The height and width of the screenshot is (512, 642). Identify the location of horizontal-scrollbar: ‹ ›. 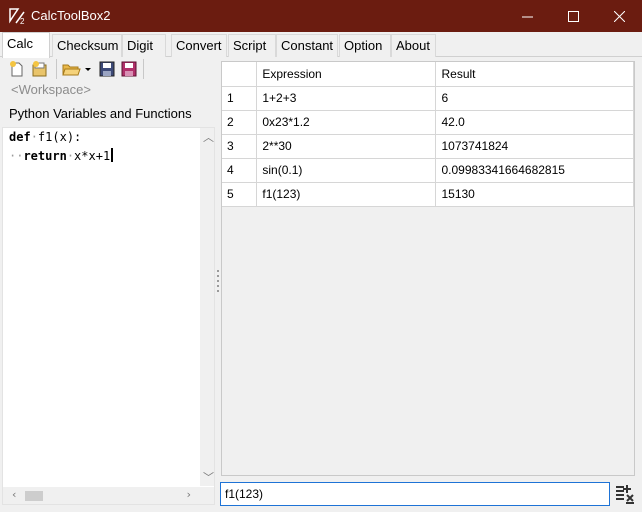
(101, 495).